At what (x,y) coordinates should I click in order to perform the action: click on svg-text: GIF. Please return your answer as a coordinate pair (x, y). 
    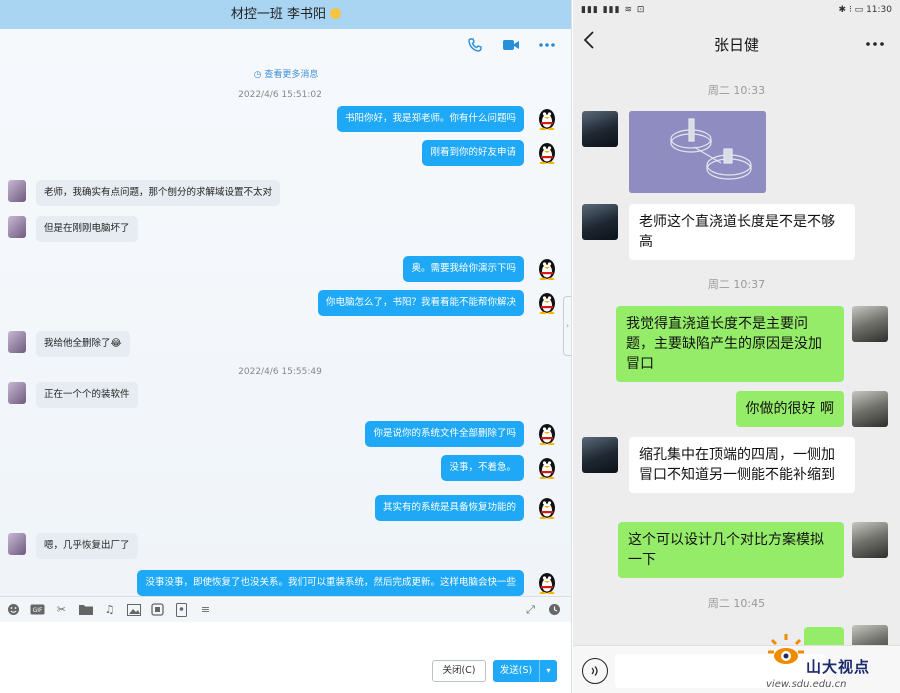
    Looking at the image, I should click on (38, 610).